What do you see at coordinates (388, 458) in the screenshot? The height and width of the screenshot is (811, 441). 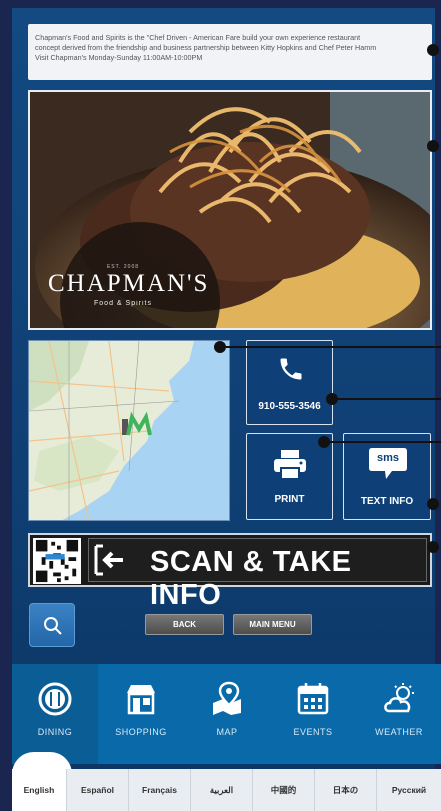 I see `sms-badge: sms` at bounding box center [388, 458].